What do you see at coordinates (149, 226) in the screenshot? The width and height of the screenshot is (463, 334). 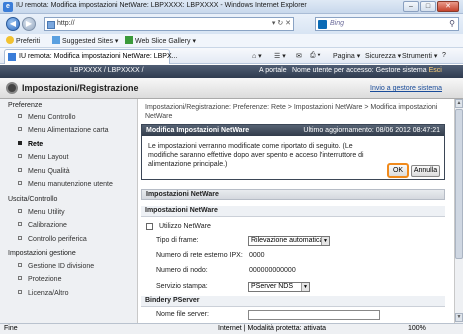 I see `use-netware-checkbox` at bounding box center [149, 226].